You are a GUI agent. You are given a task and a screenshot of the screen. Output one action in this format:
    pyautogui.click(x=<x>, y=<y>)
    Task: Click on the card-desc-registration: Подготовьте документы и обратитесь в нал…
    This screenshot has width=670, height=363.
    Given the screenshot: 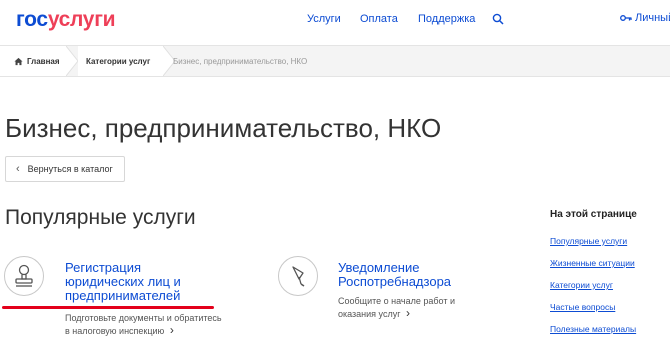 What is the action you would take?
    pyautogui.click(x=145, y=324)
    